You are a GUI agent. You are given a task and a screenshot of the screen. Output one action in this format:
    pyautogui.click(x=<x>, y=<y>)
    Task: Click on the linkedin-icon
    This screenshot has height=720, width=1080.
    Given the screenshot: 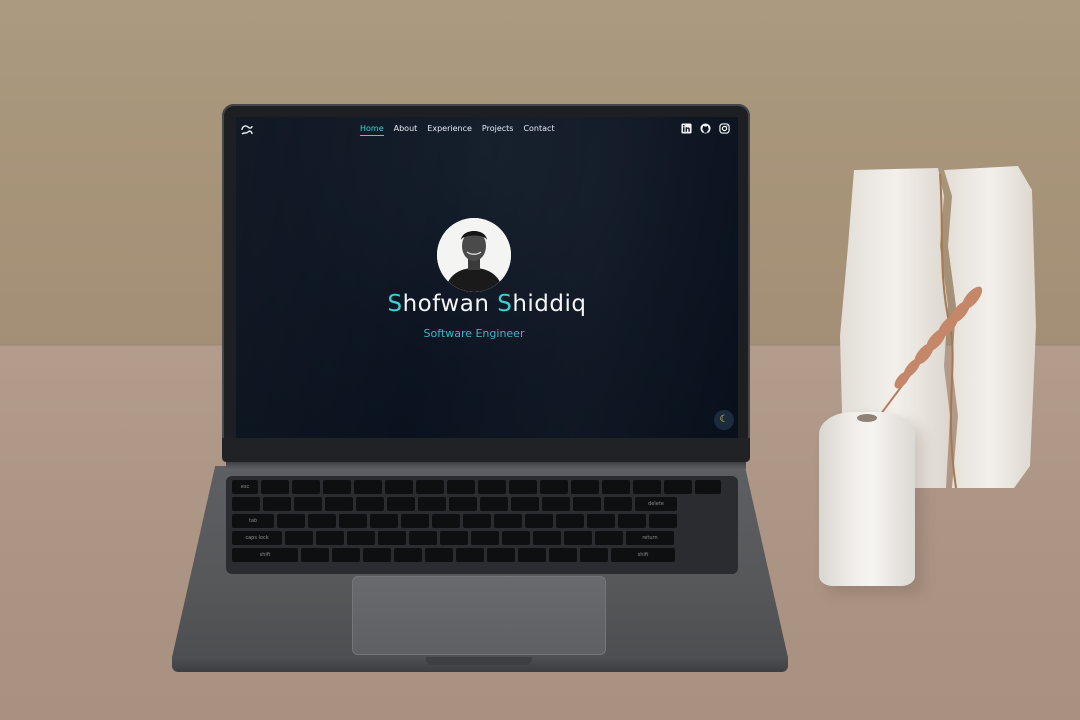 What is the action you would take?
    pyautogui.click(x=686, y=128)
    